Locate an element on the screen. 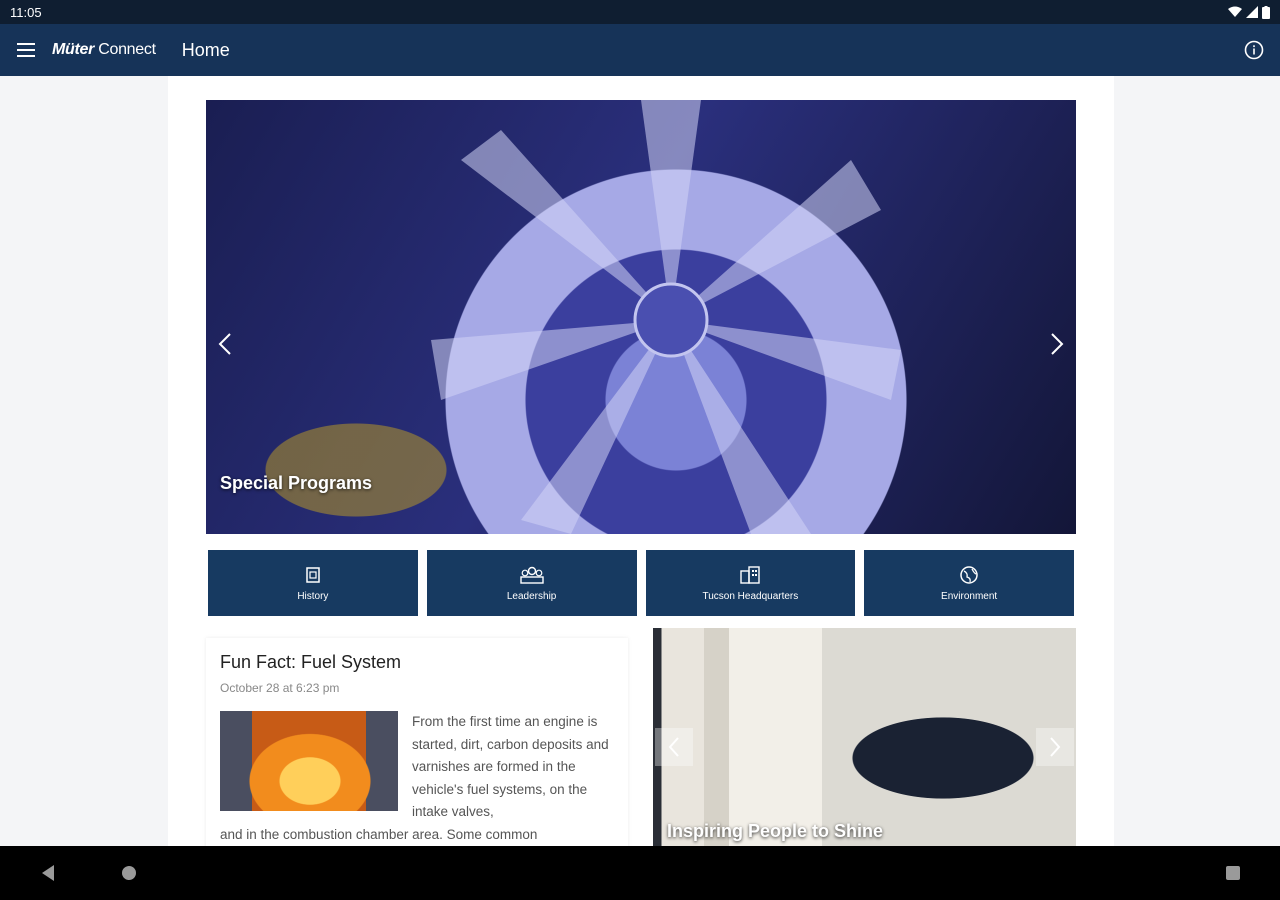 The image size is (1280, 900). tile-tucson-headquarters: Tucson Headquarters is located at coordinates (750, 583).